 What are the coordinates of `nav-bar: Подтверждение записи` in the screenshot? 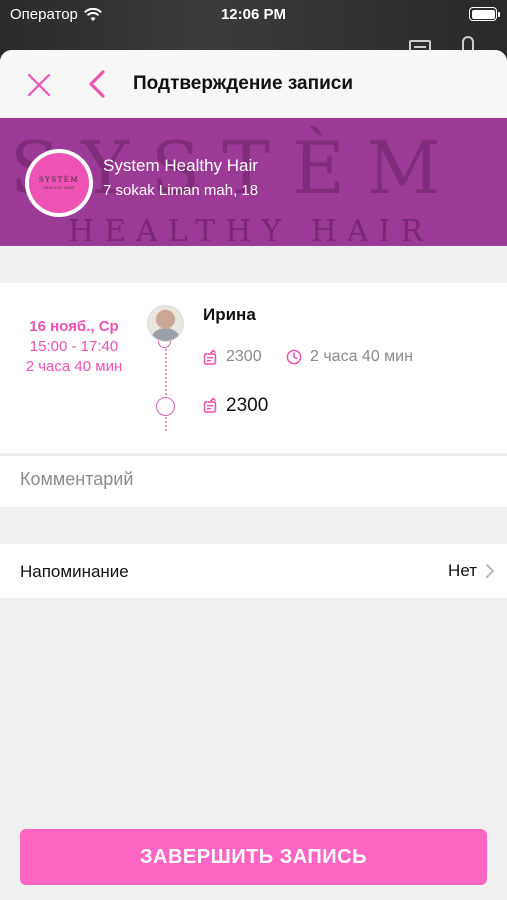 It's located at (253, 83).